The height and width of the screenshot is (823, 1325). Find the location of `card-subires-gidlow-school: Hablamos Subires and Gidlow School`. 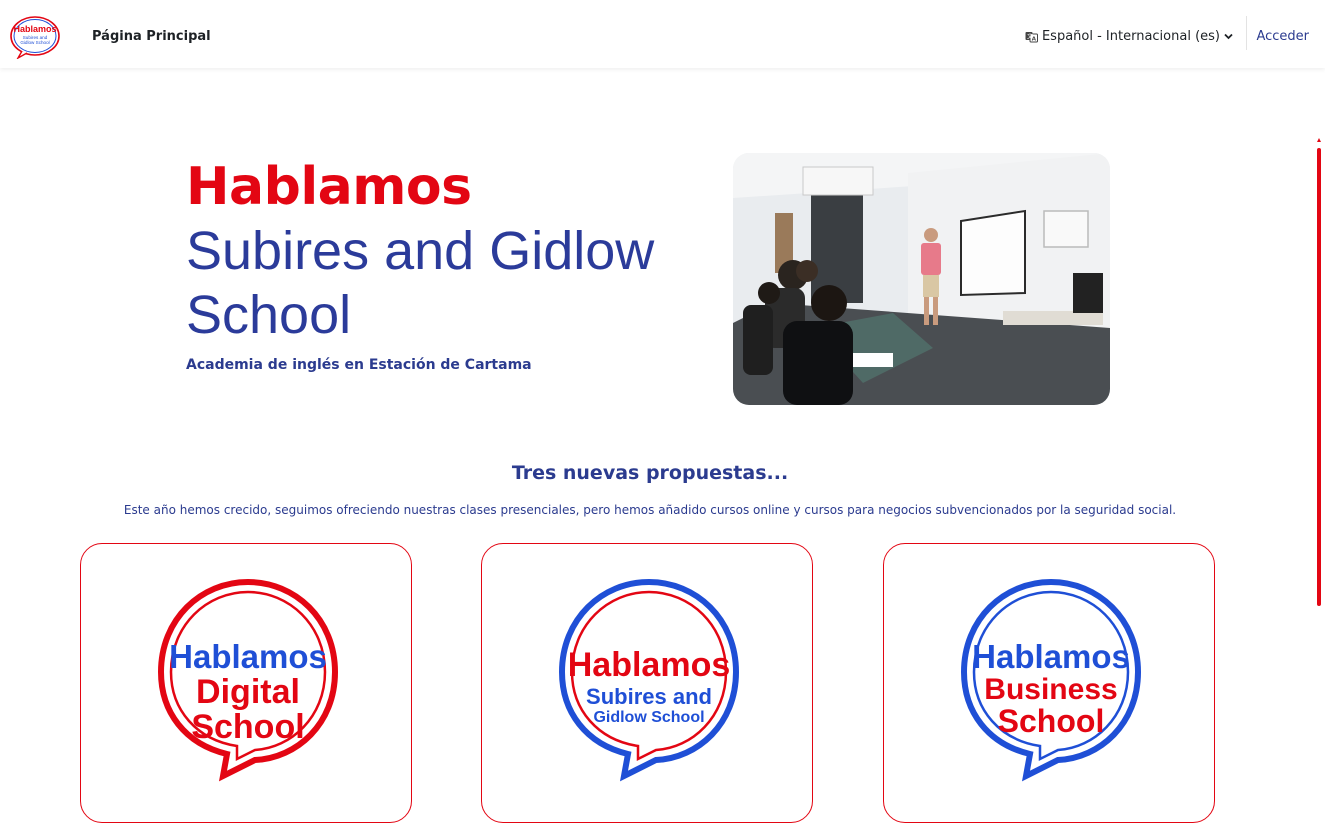

card-subires-gidlow-school: Hablamos Subires and Gidlow School is located at coordinates (647, 683).